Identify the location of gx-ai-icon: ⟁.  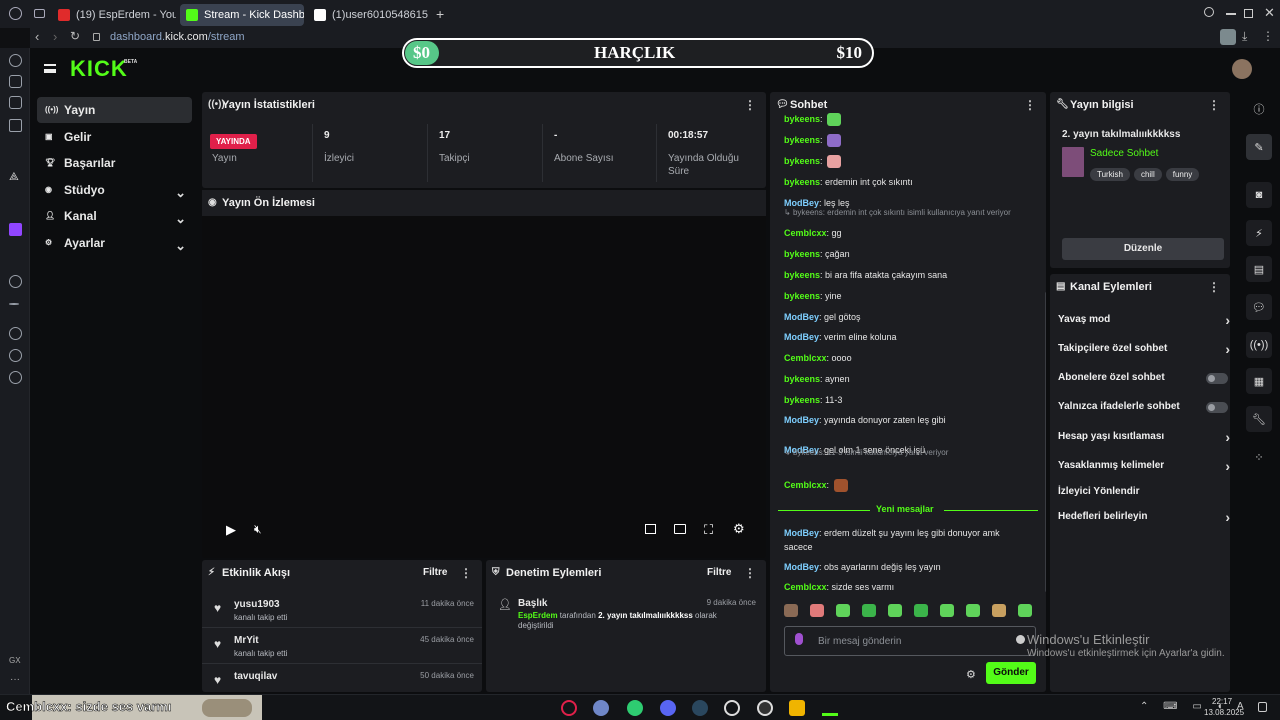
(15, 177).